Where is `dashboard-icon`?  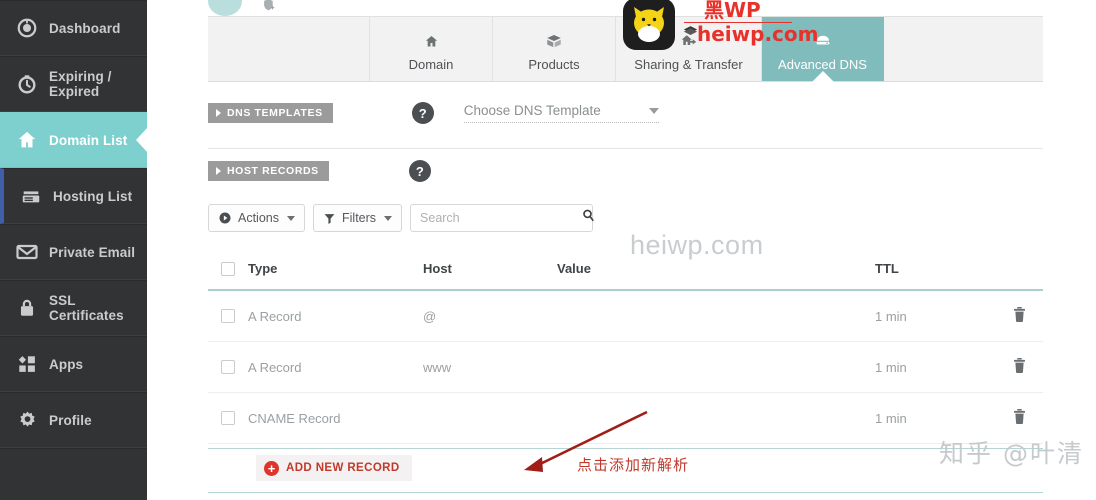
dashboard-icon is located at coordinates (27, 28).